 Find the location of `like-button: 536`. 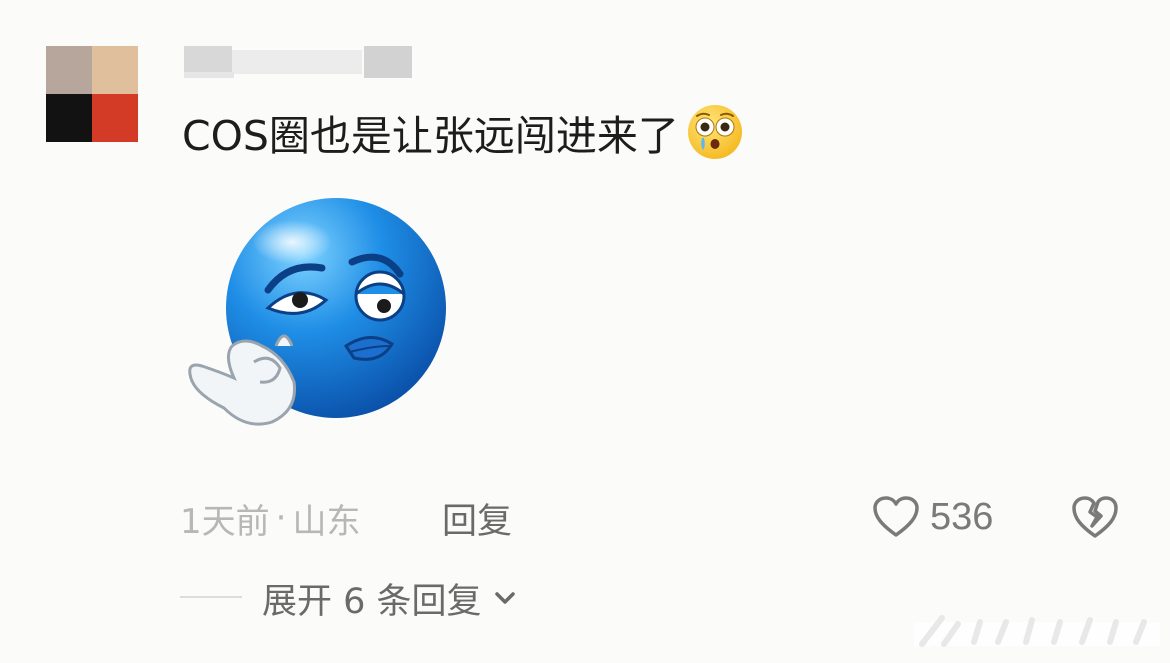

like-button: 536 is located at coordinates (932, 517).